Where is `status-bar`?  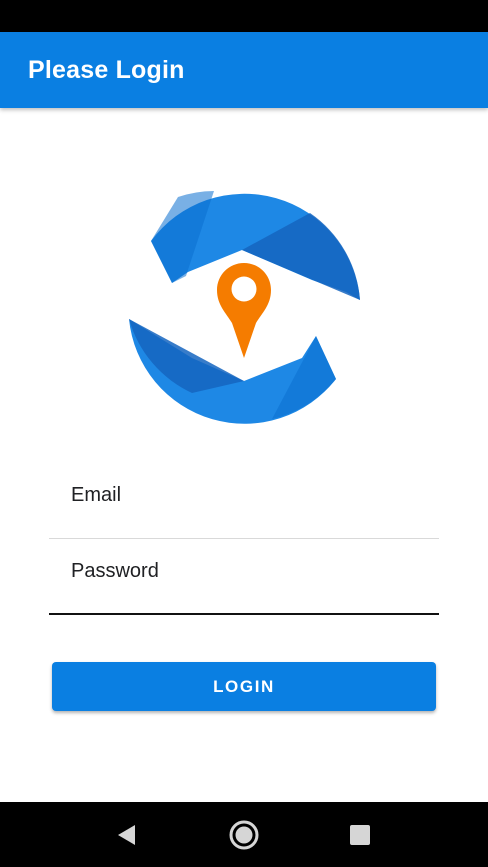 status-bar is located at coordinates (244, 16).